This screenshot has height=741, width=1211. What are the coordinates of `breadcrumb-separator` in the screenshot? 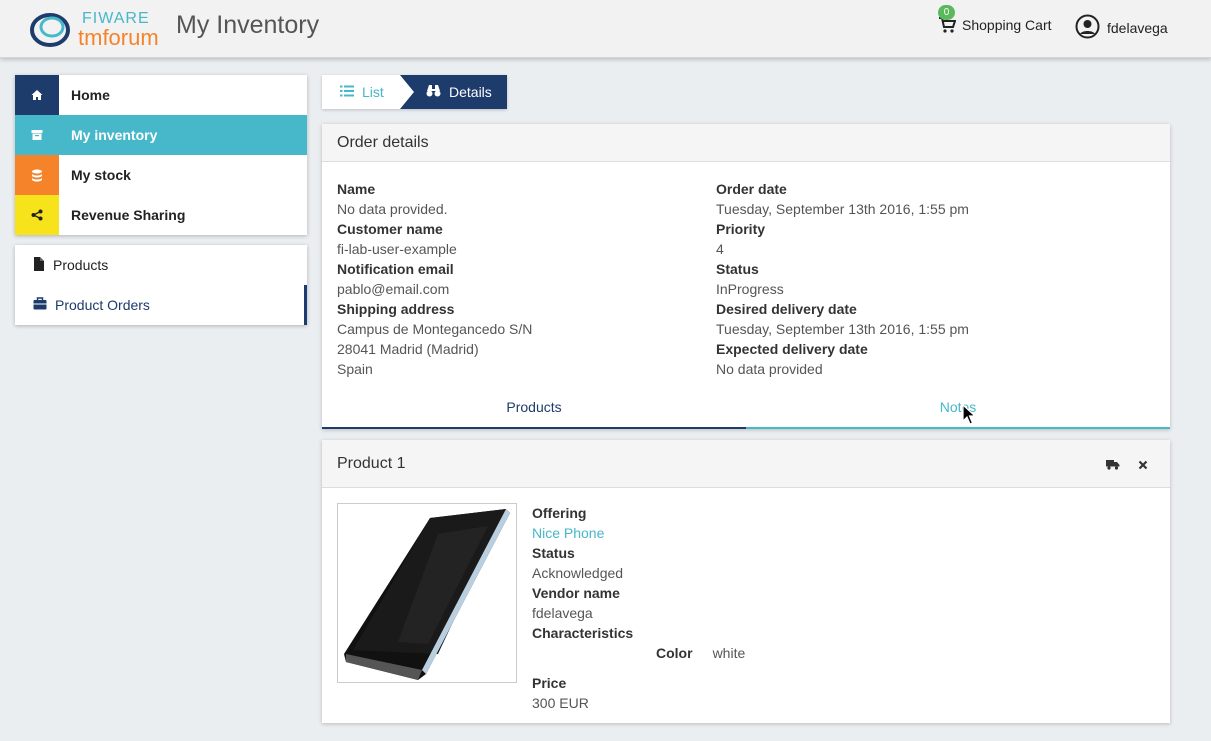 It's located at (407, 92).